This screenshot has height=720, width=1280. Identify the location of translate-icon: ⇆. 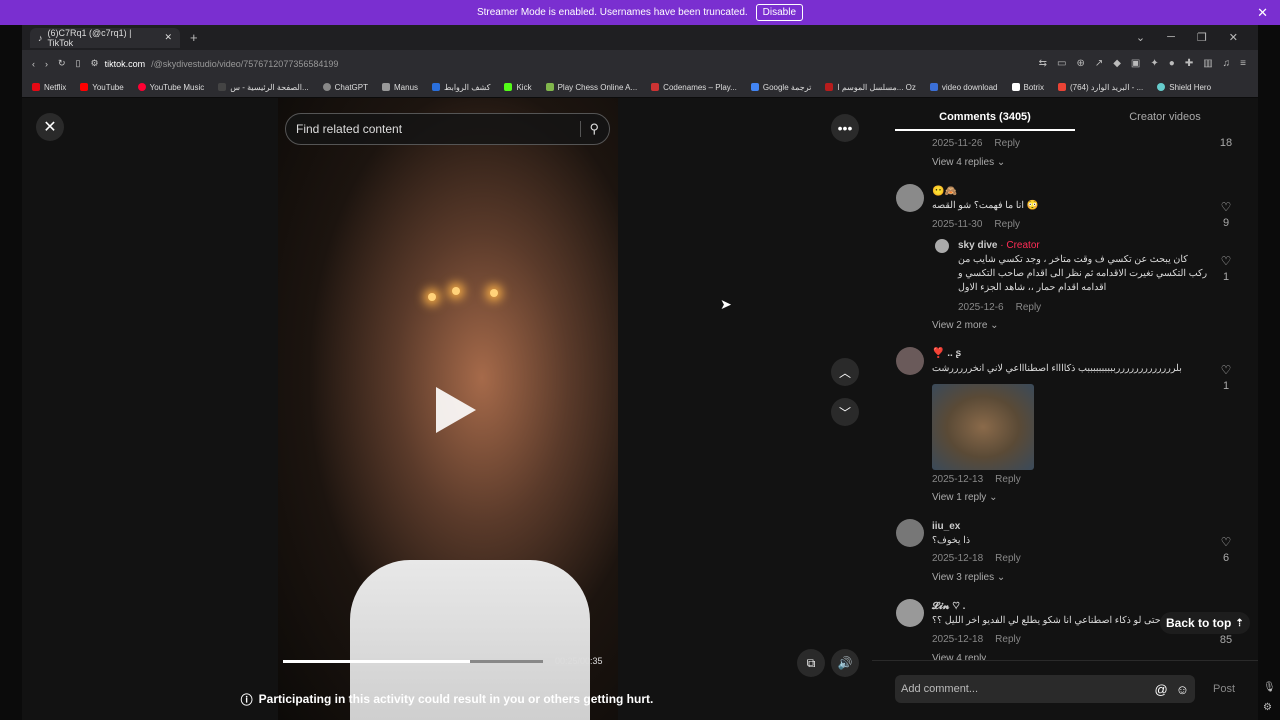
(1043, 63).